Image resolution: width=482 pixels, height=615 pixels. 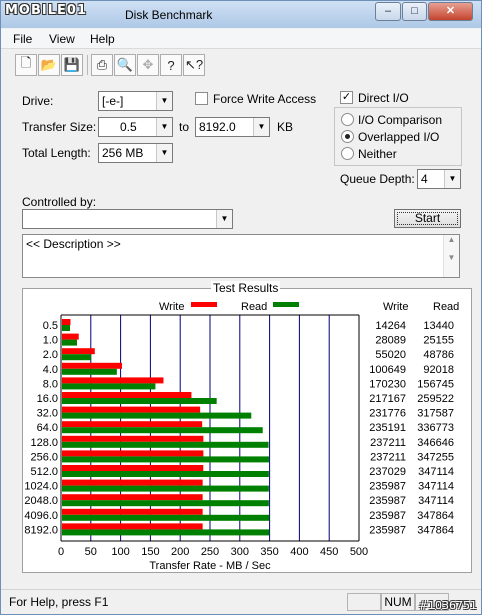 I want to click on category-label: 32.0, so click(x=47, y=414).